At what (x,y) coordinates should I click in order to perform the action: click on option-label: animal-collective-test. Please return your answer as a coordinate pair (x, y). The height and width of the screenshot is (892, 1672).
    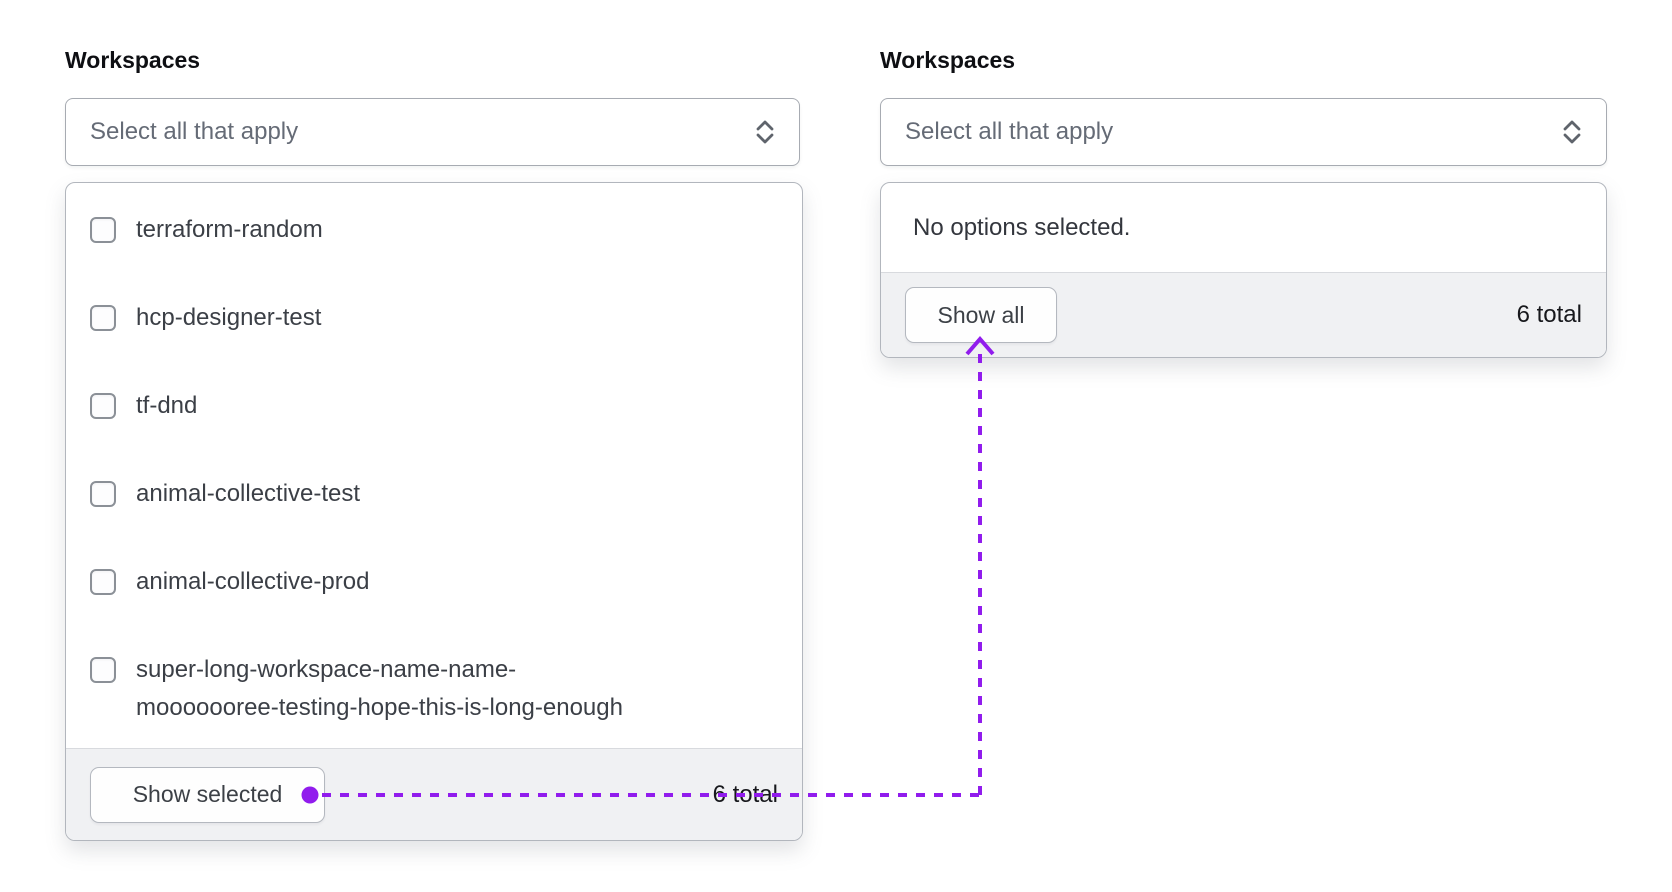
    Looking at the image, I should click on (248, 493).